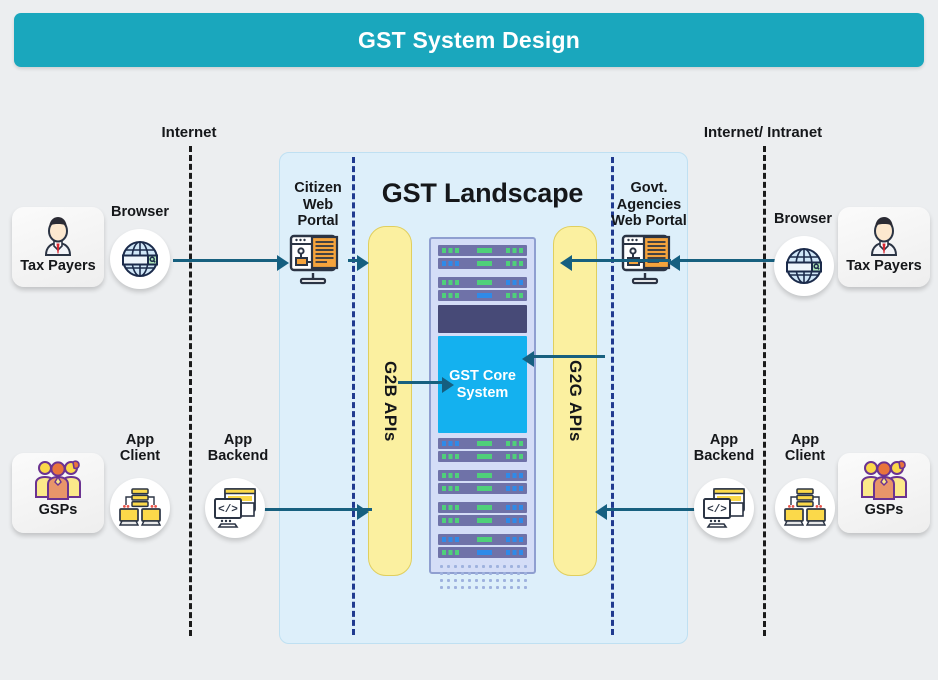 This screenshot has height=680, width=938. I want to click on app-client-right, so click(805, 508).